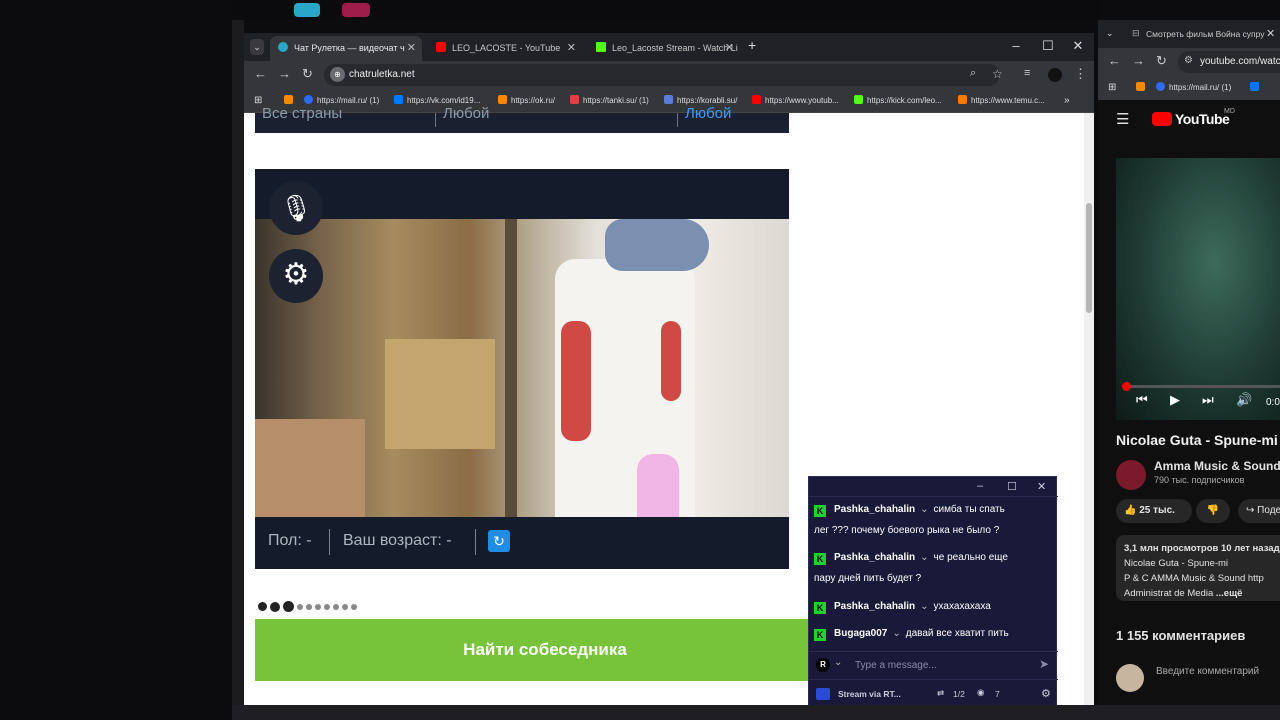  I want to click on url-text: youtube.com/watc, so click(1240, 61).